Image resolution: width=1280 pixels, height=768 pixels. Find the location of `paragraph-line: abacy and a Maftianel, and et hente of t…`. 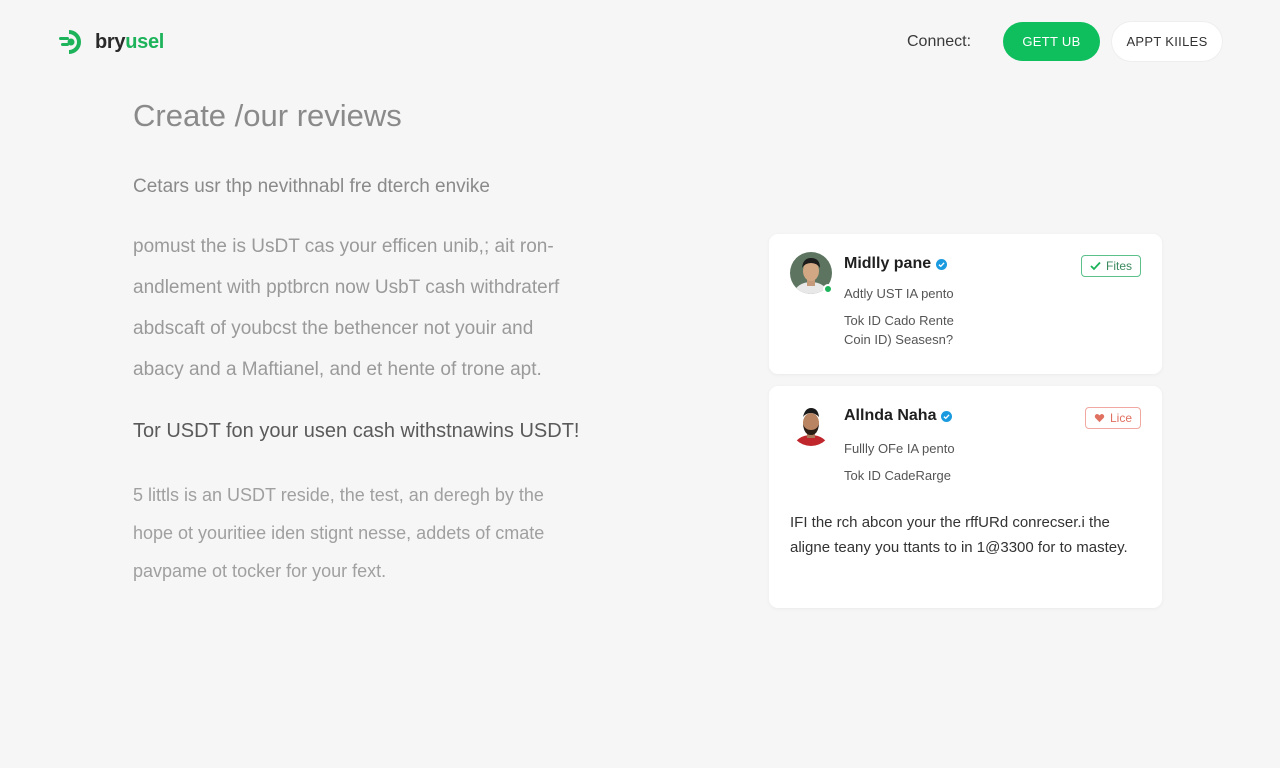

paragraph-line: abacy and a Maftianel, and et hente of t… is located at coordinates (337, 369).